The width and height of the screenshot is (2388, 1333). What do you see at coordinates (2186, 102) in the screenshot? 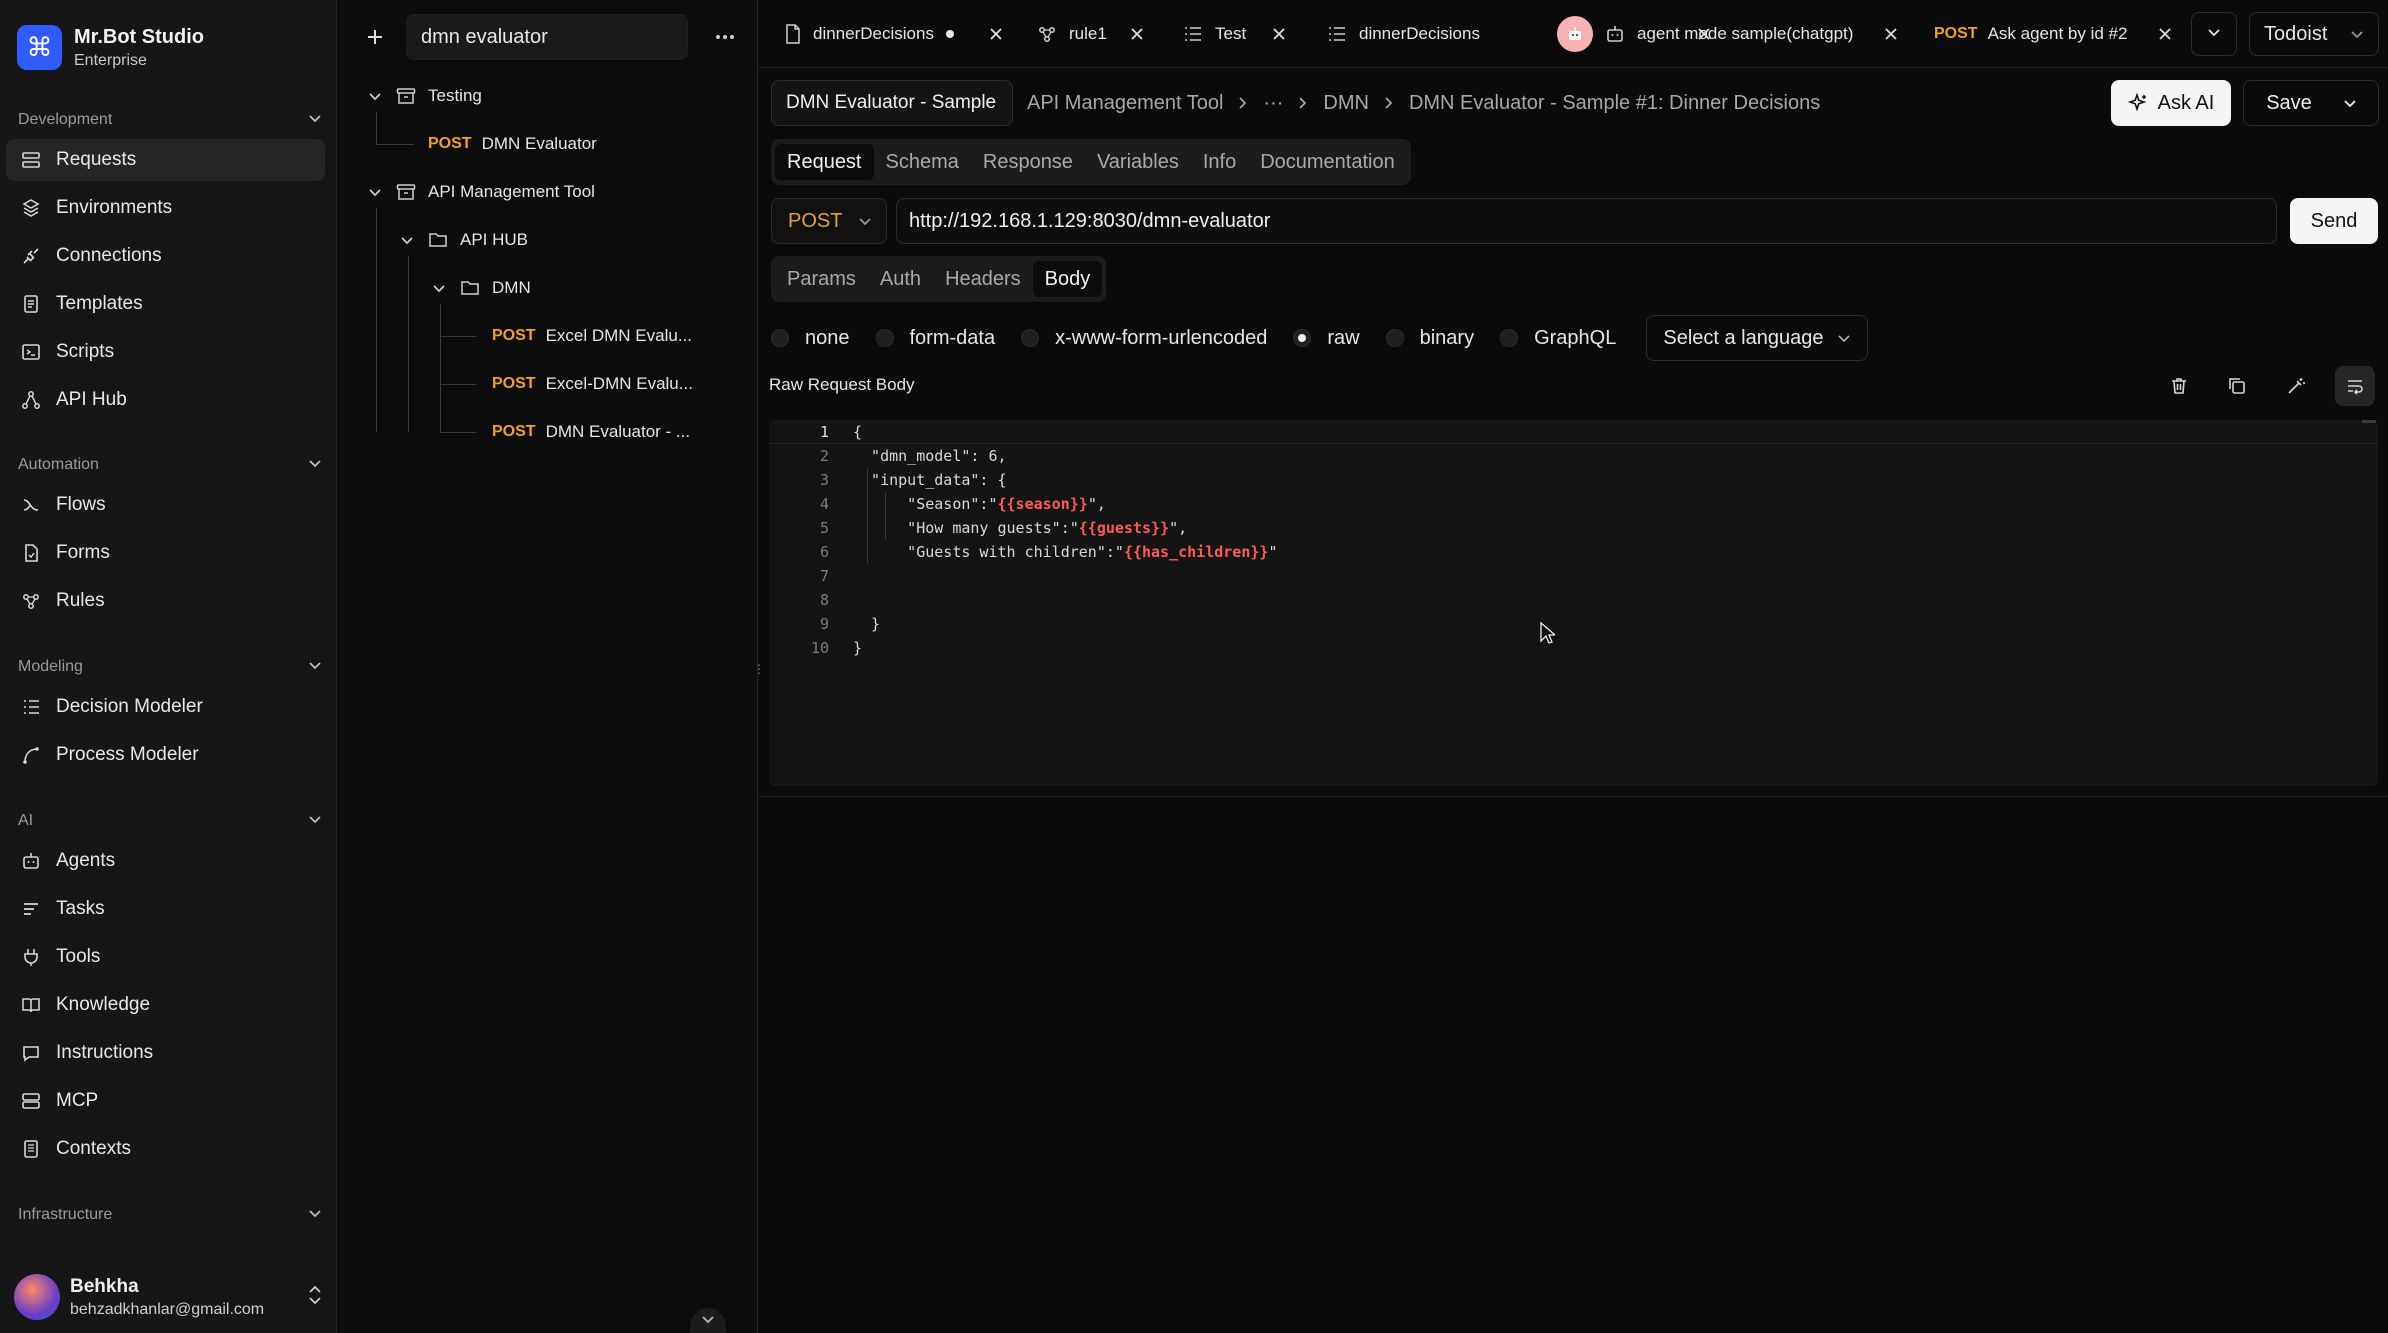
I see `ask-ai-label: Ask AI` at bounding box center [2186, 102].